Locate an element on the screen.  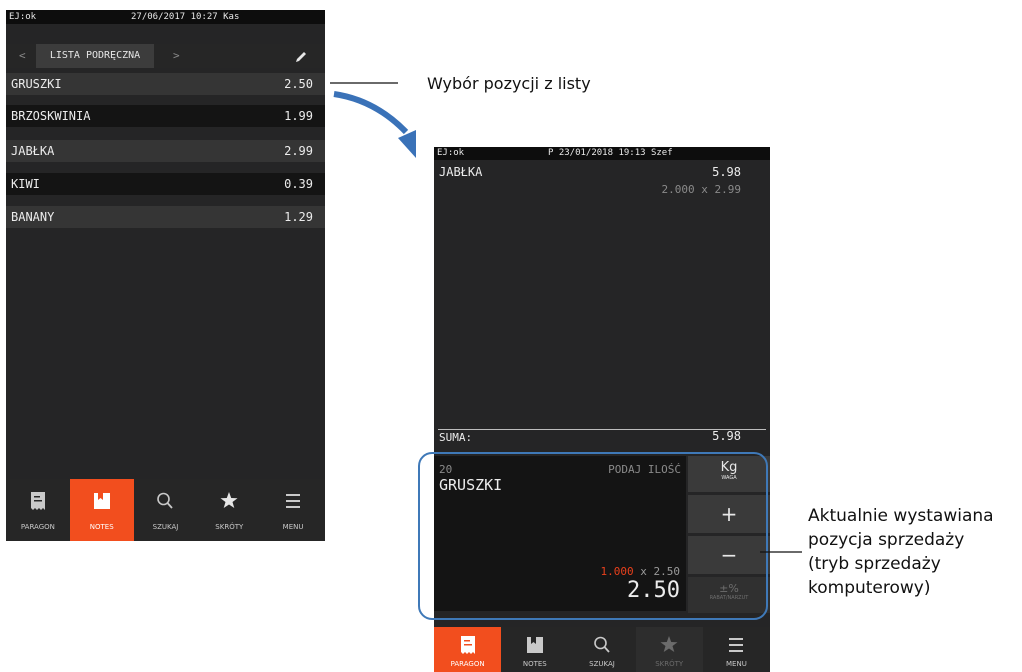
status-datetime: P 23/01/2018 19:13 Szef is located at coordinates (610, 153).